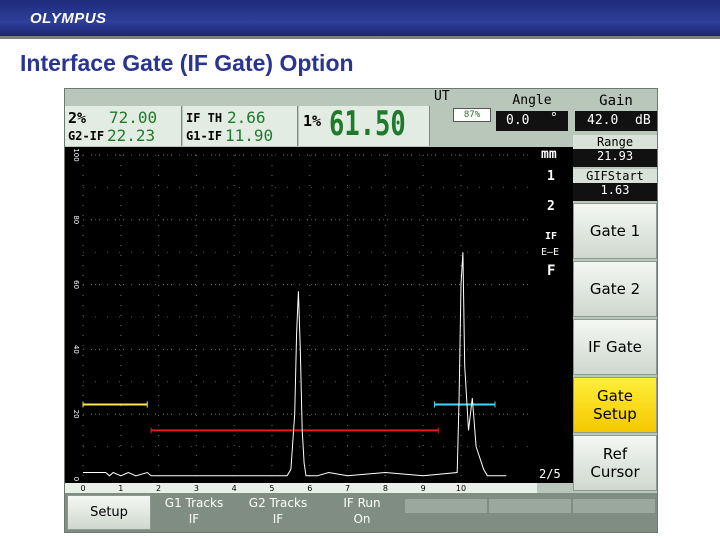 This screenshot has height=540, width=720. Describe the element at coordinates (271, 488) in the screenshot. I see `x-tick-label: 5` at that location.